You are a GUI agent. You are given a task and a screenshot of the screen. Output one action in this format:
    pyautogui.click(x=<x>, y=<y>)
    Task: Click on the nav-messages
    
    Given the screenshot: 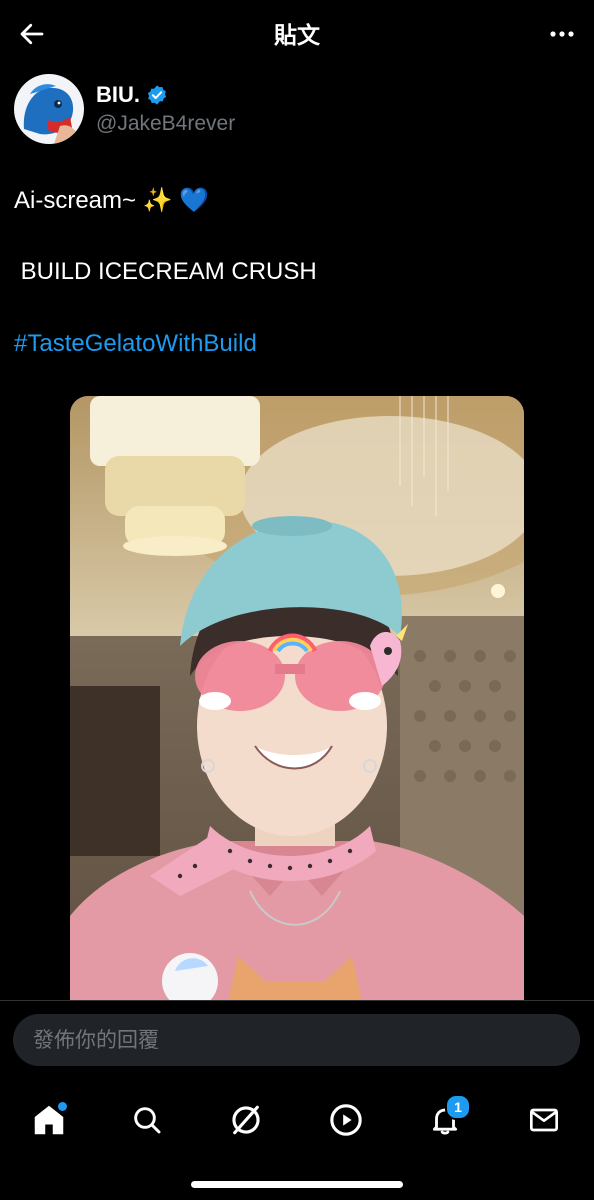 What is the action you would take?
    pyautogui.click(x=544, y=1120)
    